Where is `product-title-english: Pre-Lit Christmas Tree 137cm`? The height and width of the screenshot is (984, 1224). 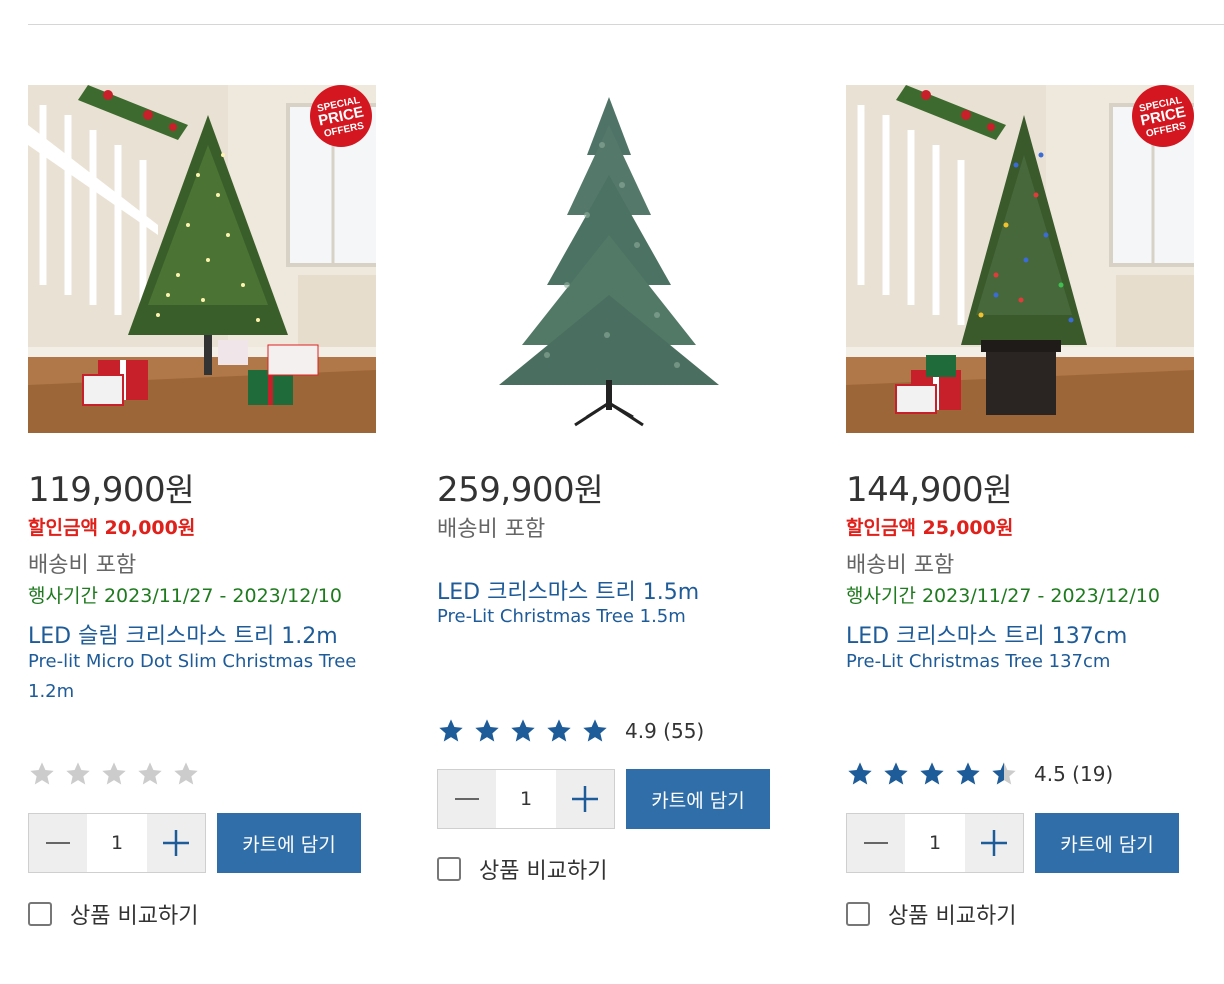
product-title-english: Pre-Lit Christmas Tree 137cm is located at coordinates (1021, 662).